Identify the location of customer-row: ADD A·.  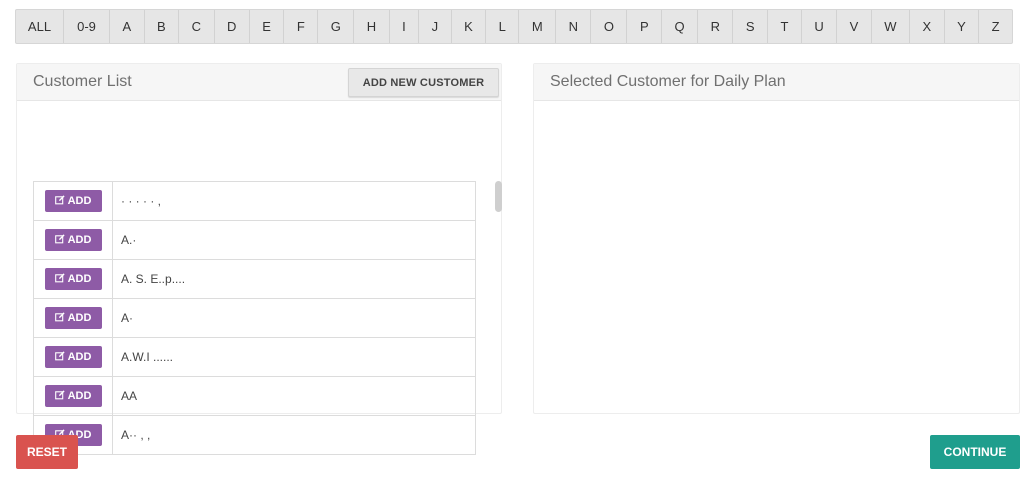
(254, 318).